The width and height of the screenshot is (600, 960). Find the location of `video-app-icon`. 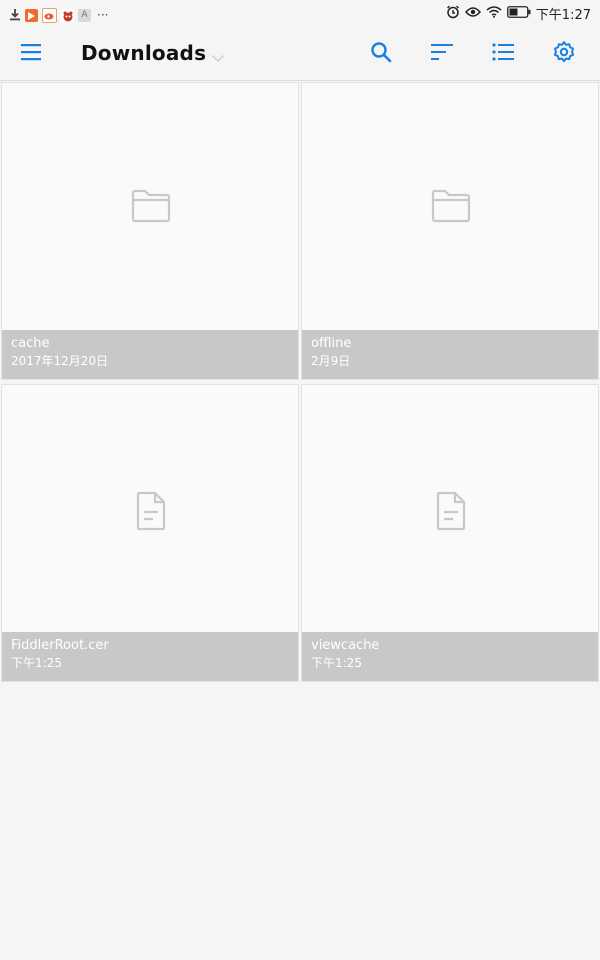

video-app-icon is located at coordinates (31, 15).